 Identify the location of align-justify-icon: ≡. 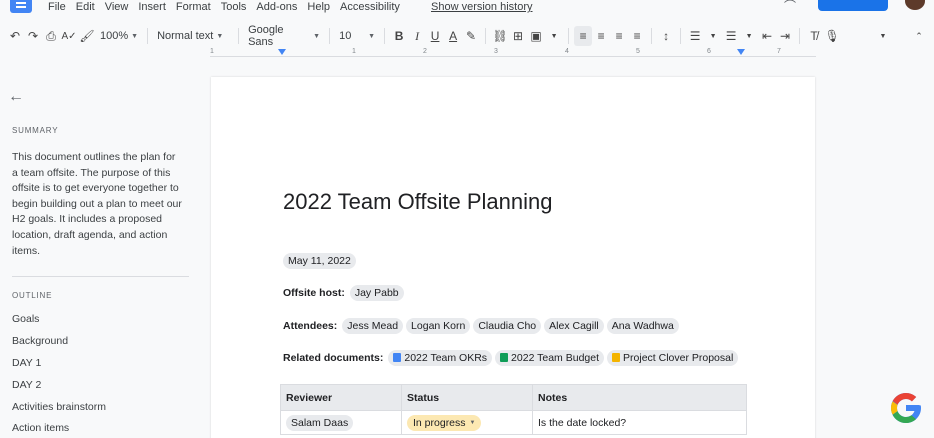
(637, 36).